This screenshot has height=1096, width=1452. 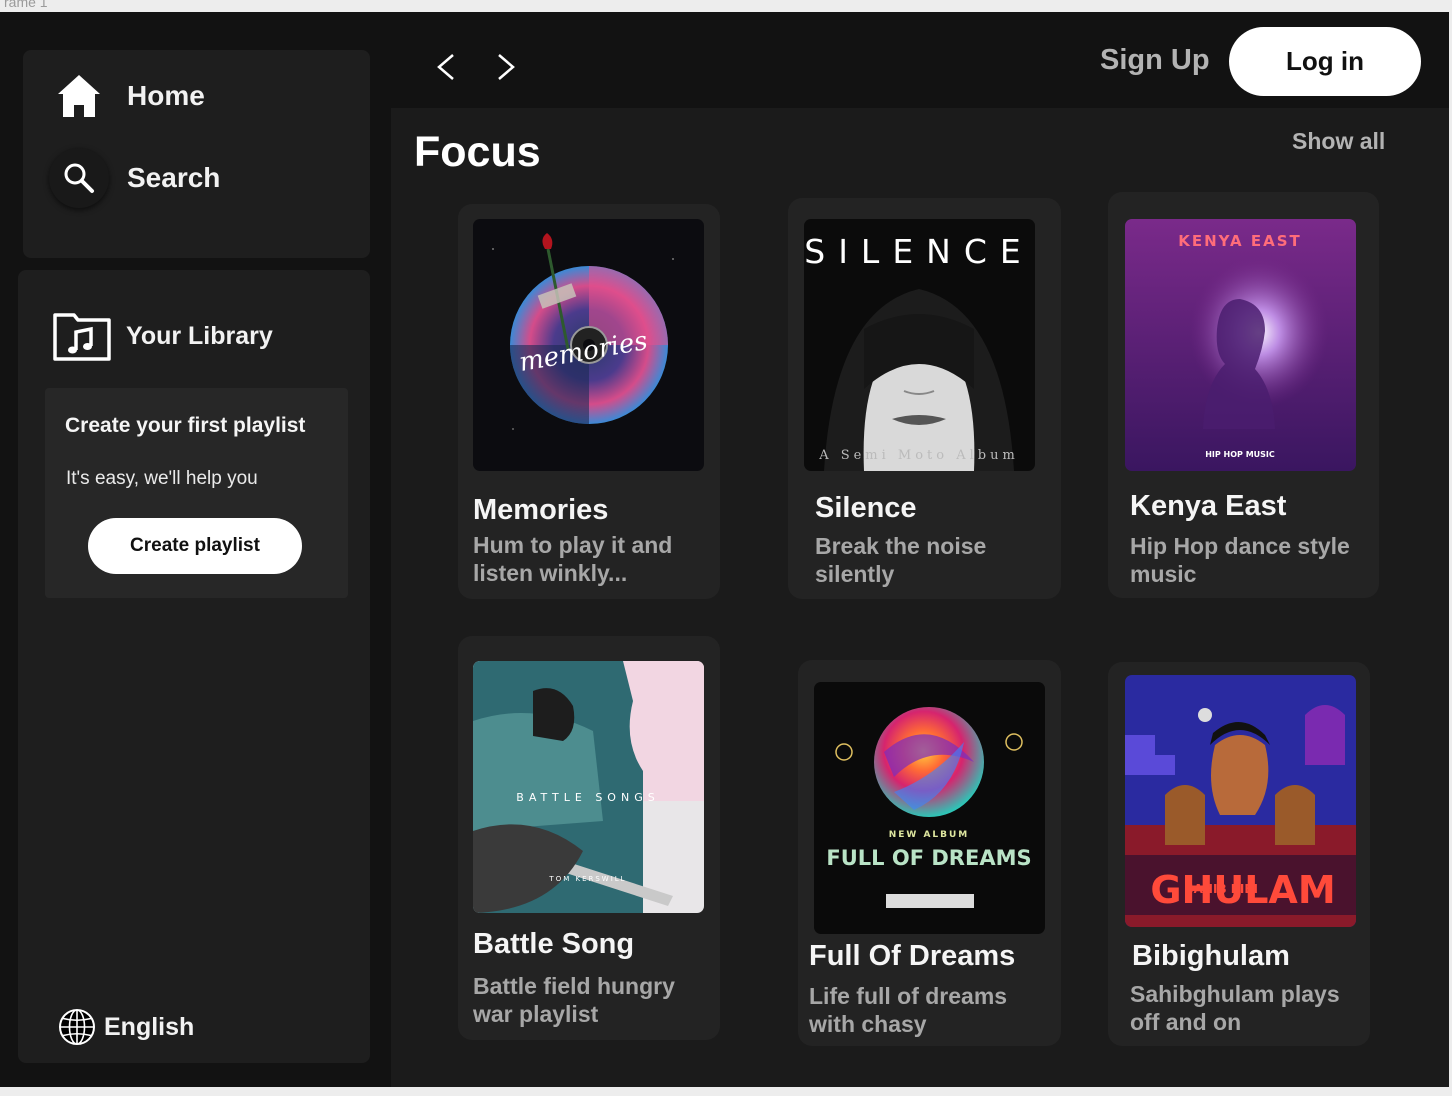 I want to click on album-cover-full-of-dreams: NEW ALBUM FULL OF DREAMS, so click(x=929, y=808).